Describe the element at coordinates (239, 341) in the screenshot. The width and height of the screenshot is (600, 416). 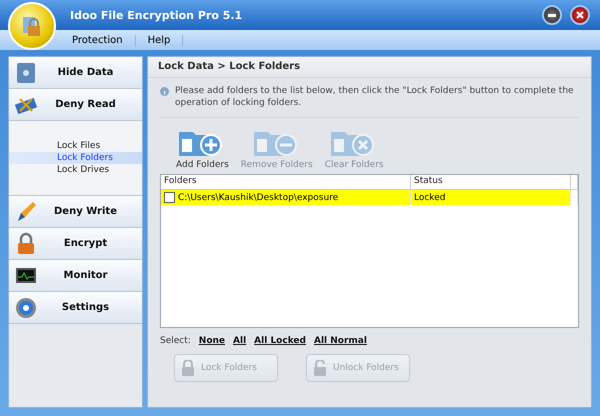
I see `select-link: All` at that location.